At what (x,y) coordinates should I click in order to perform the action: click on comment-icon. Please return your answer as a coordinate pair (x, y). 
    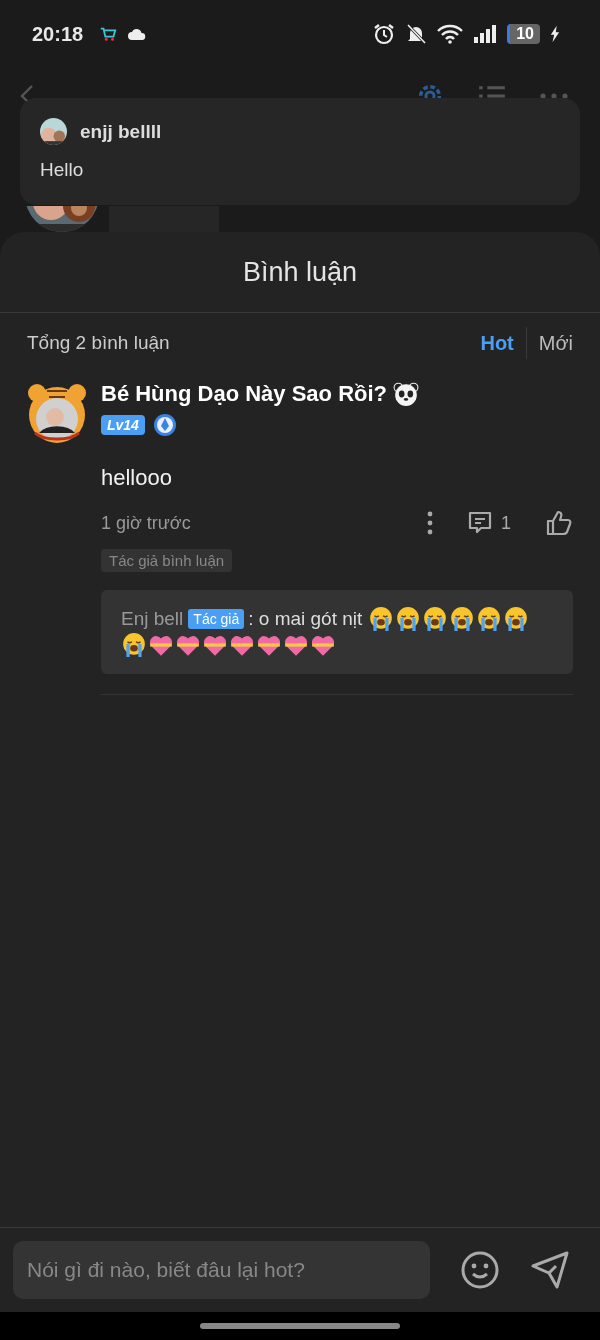
    Looking at the image, I should click on (480, 523).